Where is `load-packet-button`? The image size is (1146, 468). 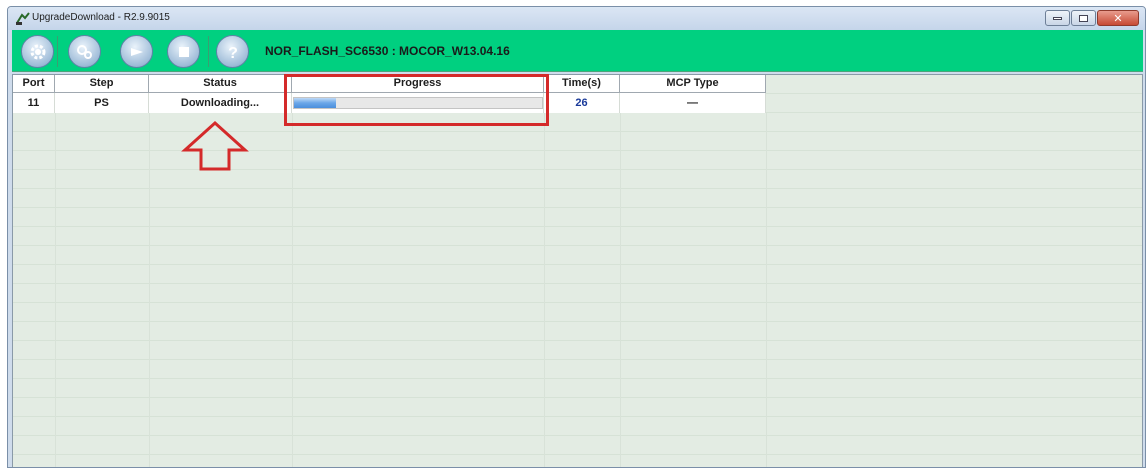 load-packet-button is located at coordinates (84, 51).